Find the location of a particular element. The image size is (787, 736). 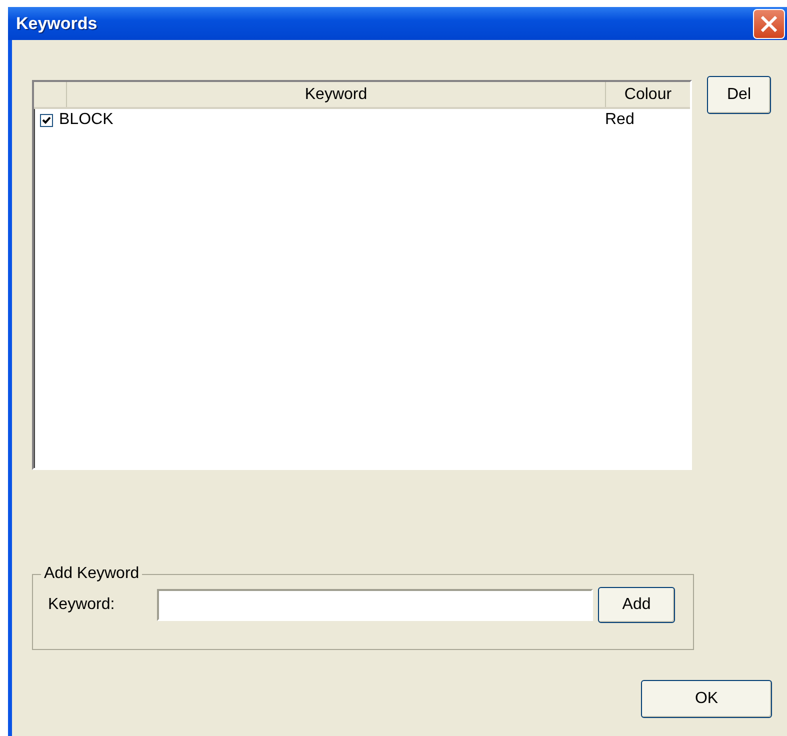

keyword-field is located at coordinates (375, 605).